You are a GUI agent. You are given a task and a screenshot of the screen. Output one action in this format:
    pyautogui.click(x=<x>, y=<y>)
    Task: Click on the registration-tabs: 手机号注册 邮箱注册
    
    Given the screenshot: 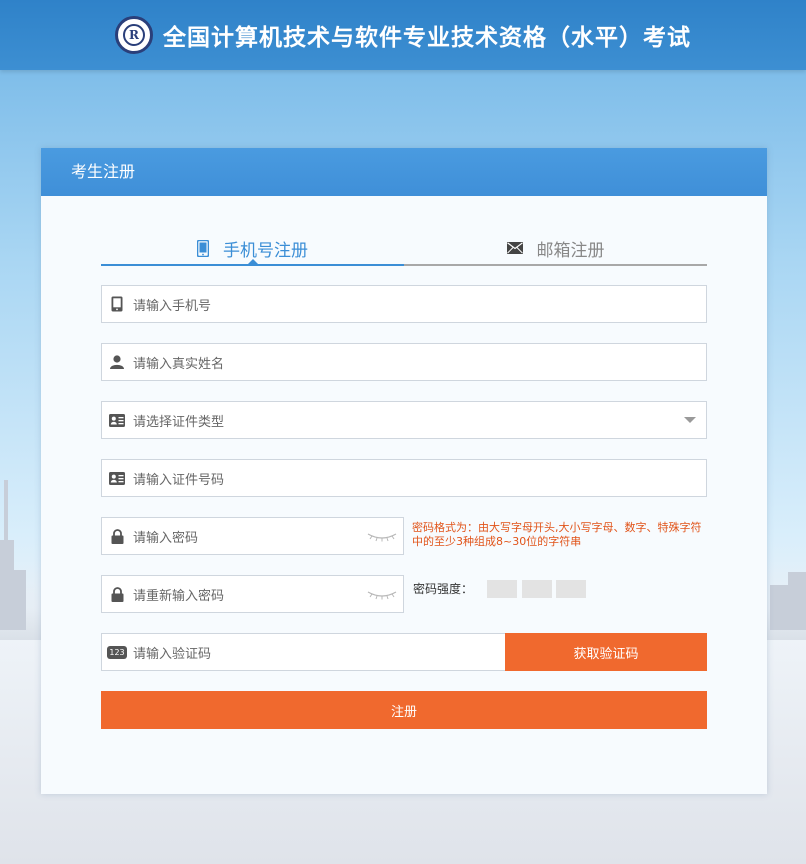 What is the action you would take?
    pyautogui.click(x=404, y=249)
    